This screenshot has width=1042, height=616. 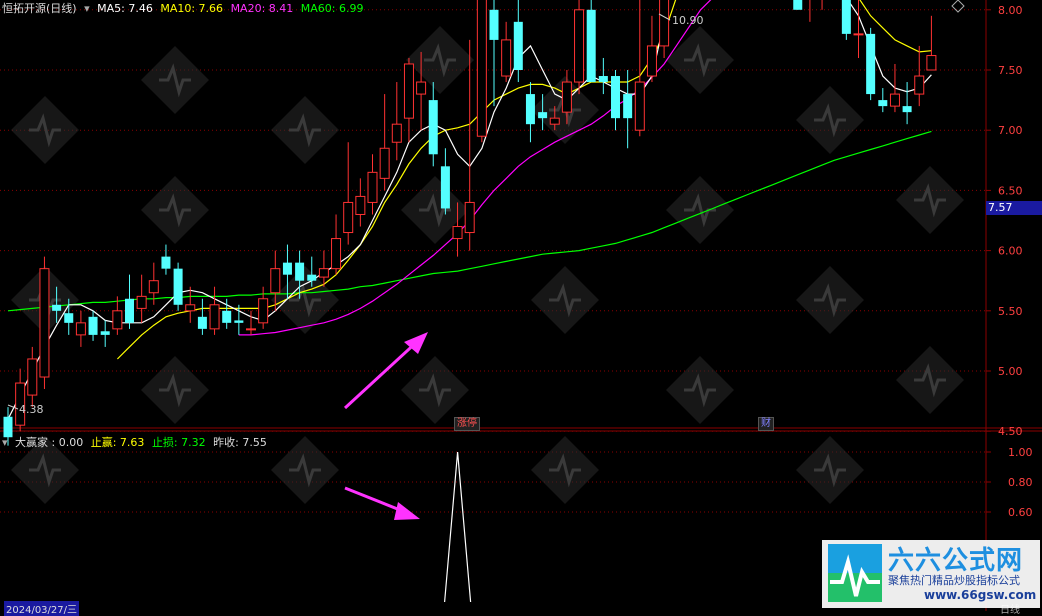 What do you see at coordinates (1010, 70) in the screenshot?
I see `price-tick-label: 7.50` at bounding box center [1010, 70].